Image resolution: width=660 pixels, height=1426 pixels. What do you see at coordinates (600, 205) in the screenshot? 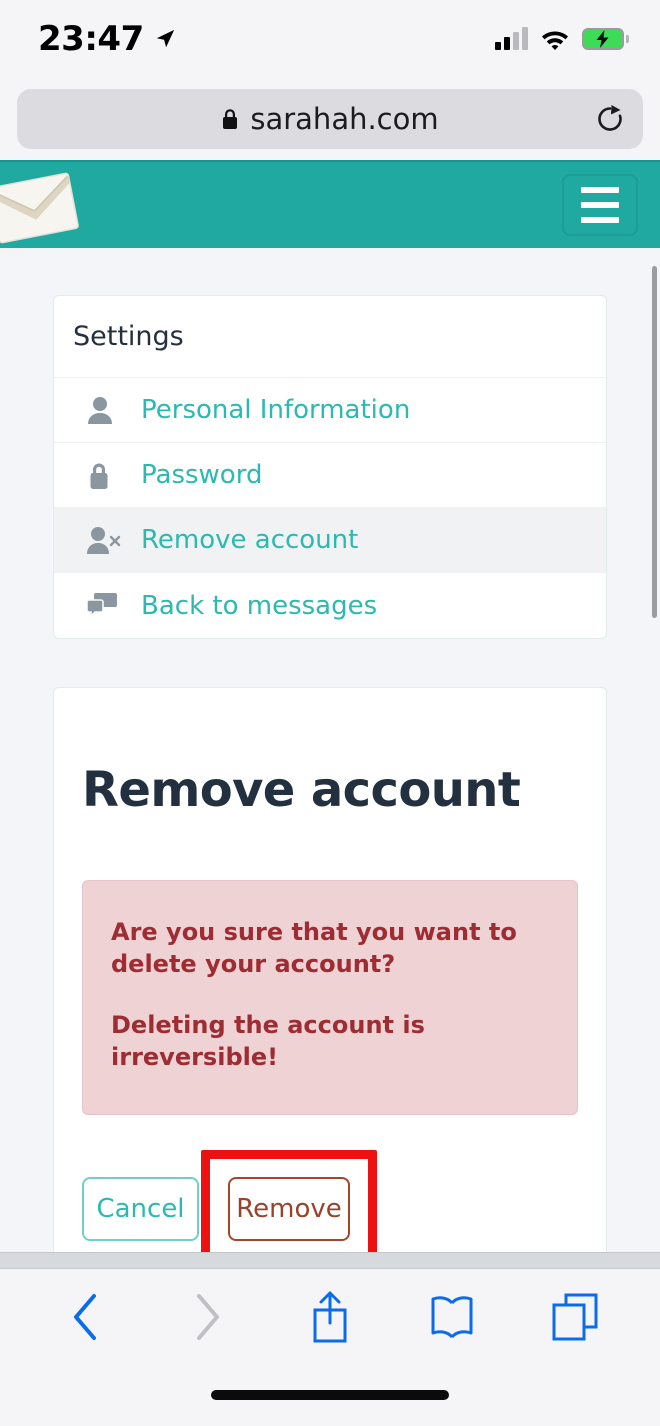
I see `hamburger-menu-icon` at bounding box center [600, 205].